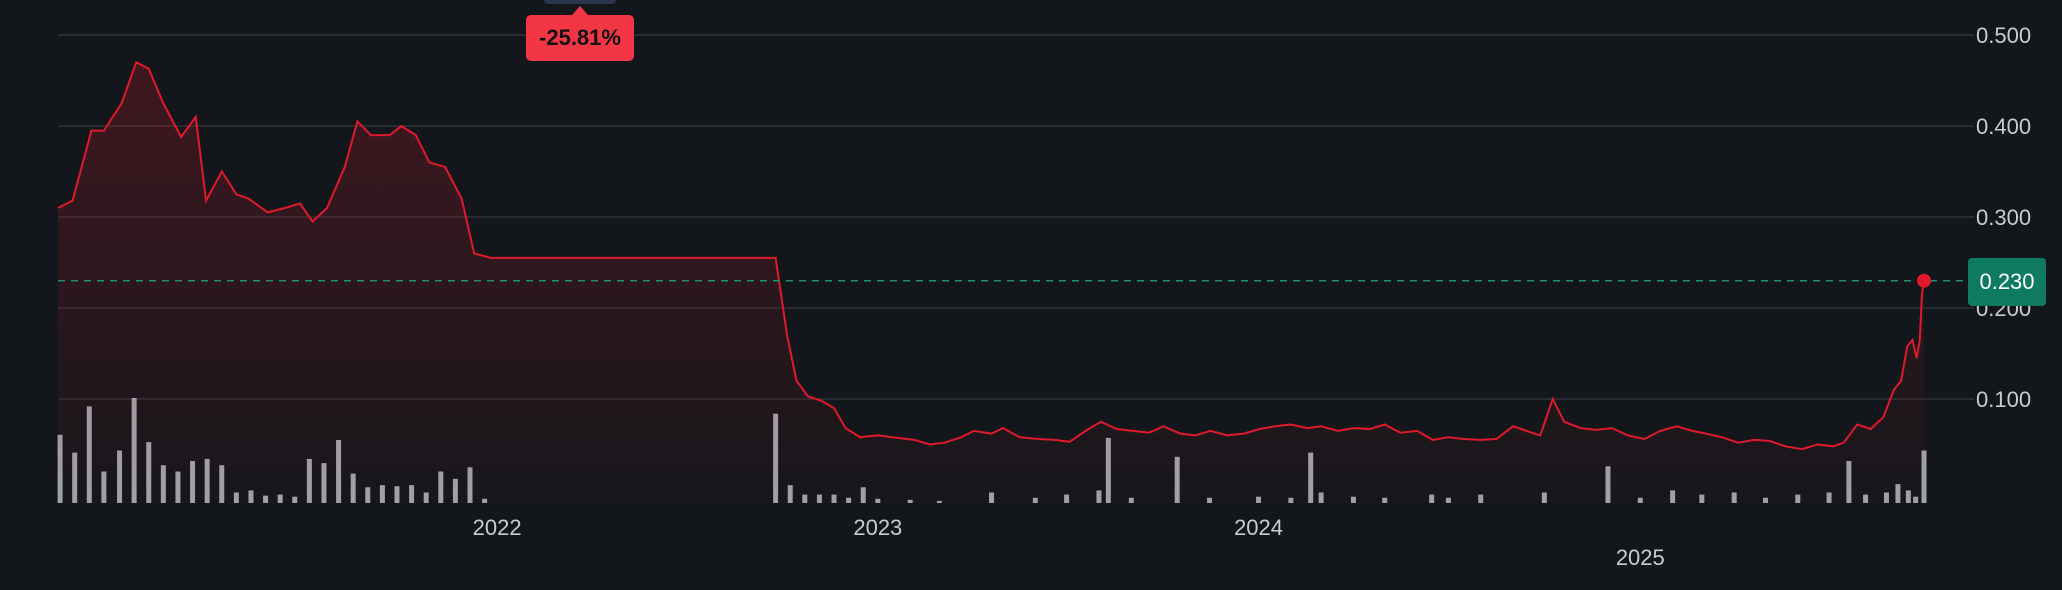 The width and height of the screenshot is (2062, 590). Describe the element at coordinates (580, 10) in the screenshot. I see `badge-notch` at that location.